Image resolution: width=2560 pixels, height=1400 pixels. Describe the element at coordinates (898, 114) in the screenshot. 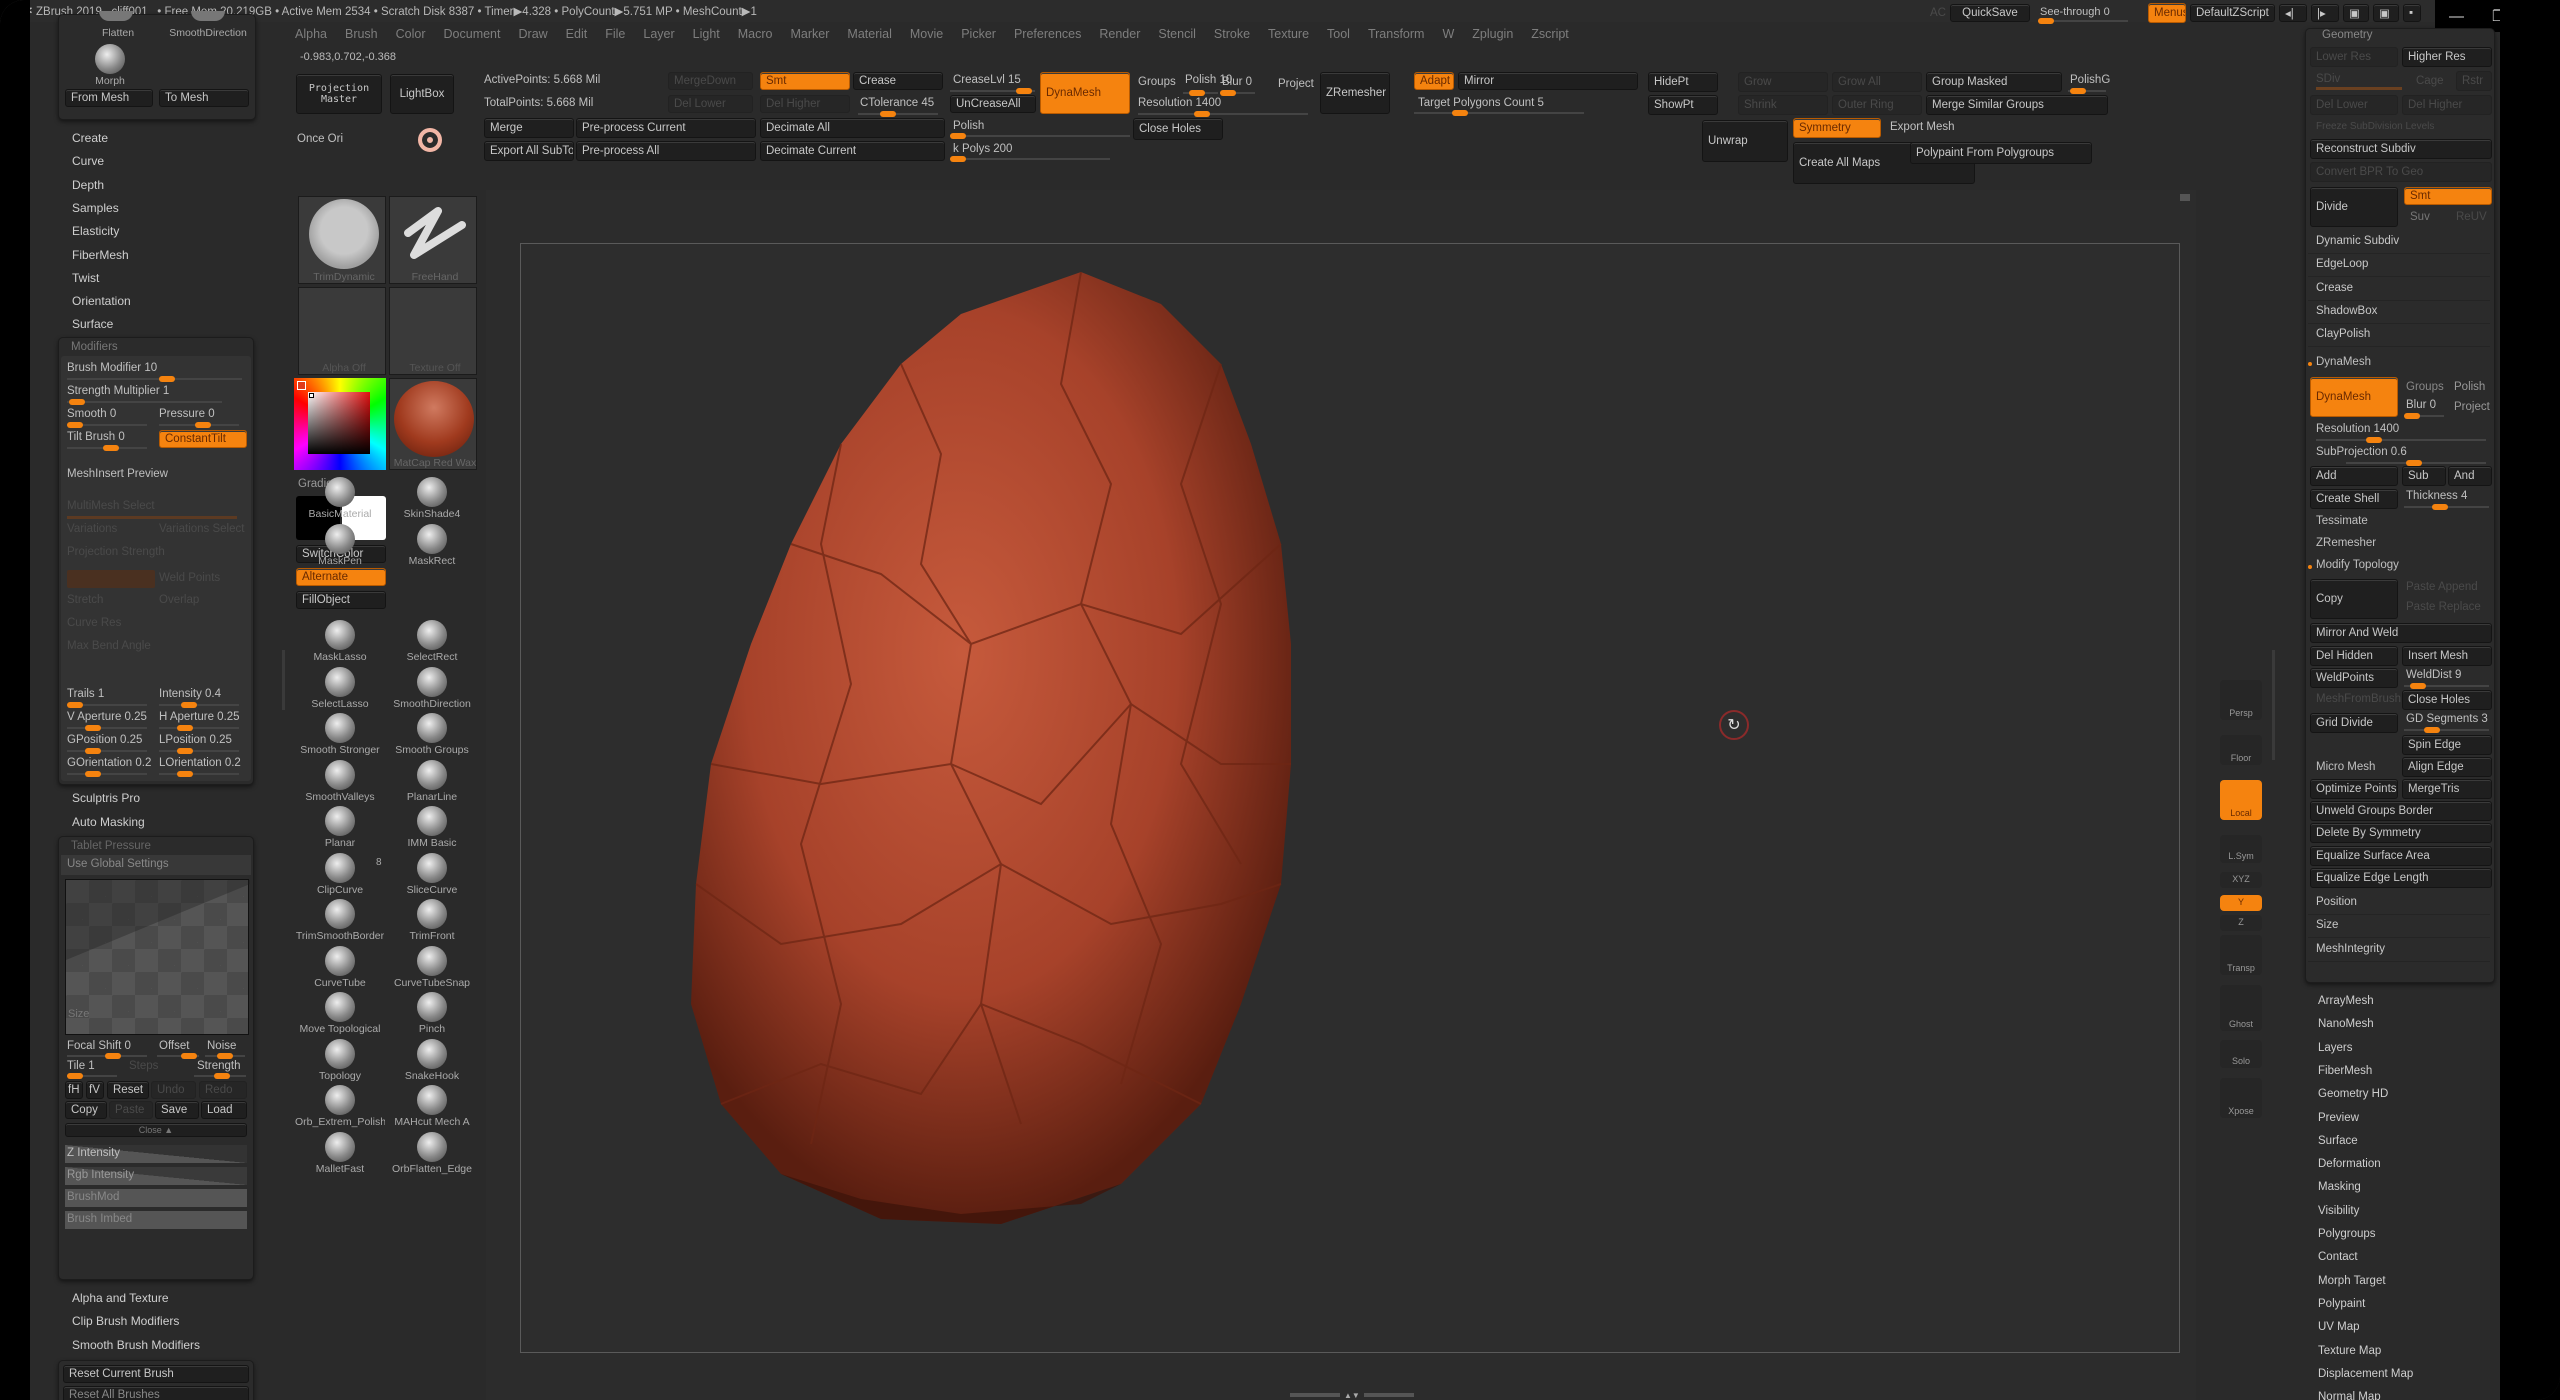

I see `ctolerance-slider` at that location.